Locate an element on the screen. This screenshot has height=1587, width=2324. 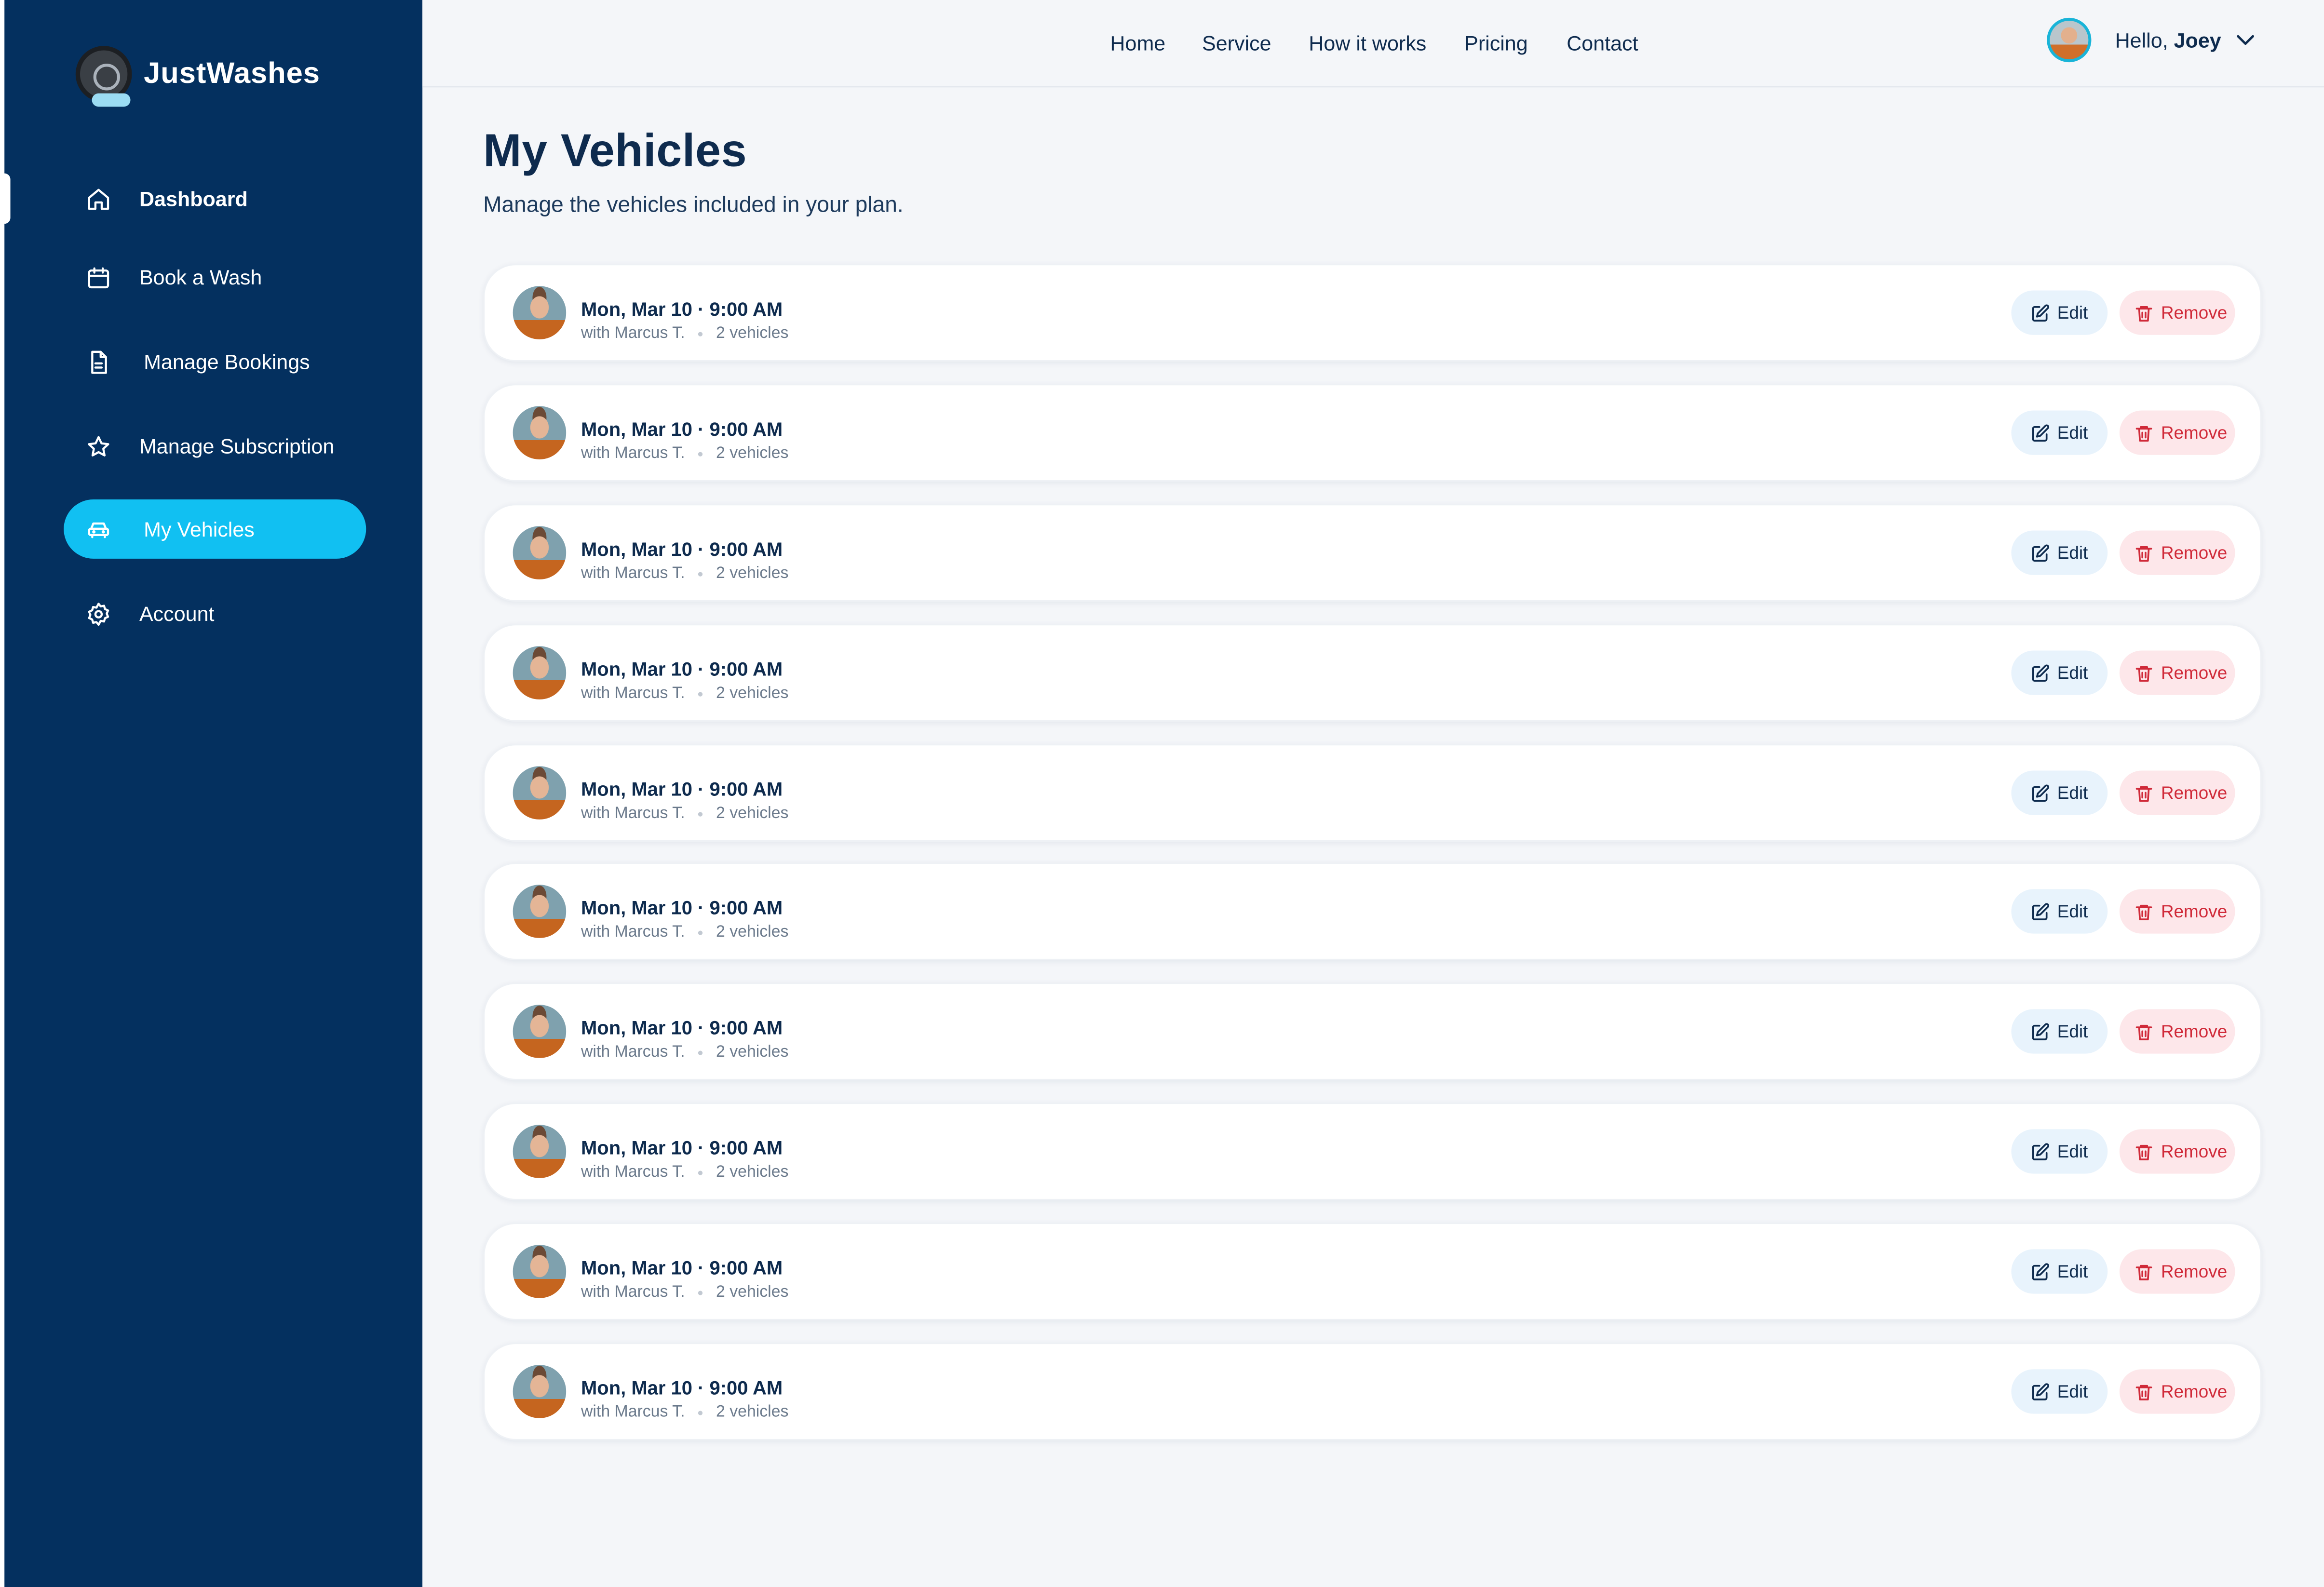
user-menu: Hello, Joey is located at coordinates (2150, 40).